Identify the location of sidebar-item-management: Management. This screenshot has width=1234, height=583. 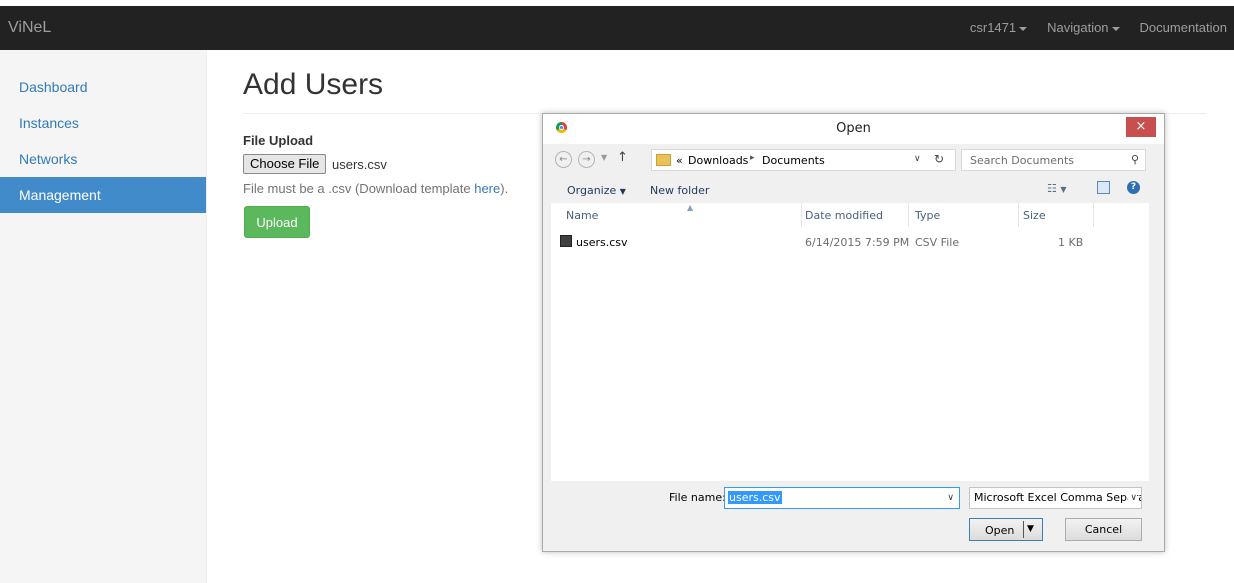
(103, 195).